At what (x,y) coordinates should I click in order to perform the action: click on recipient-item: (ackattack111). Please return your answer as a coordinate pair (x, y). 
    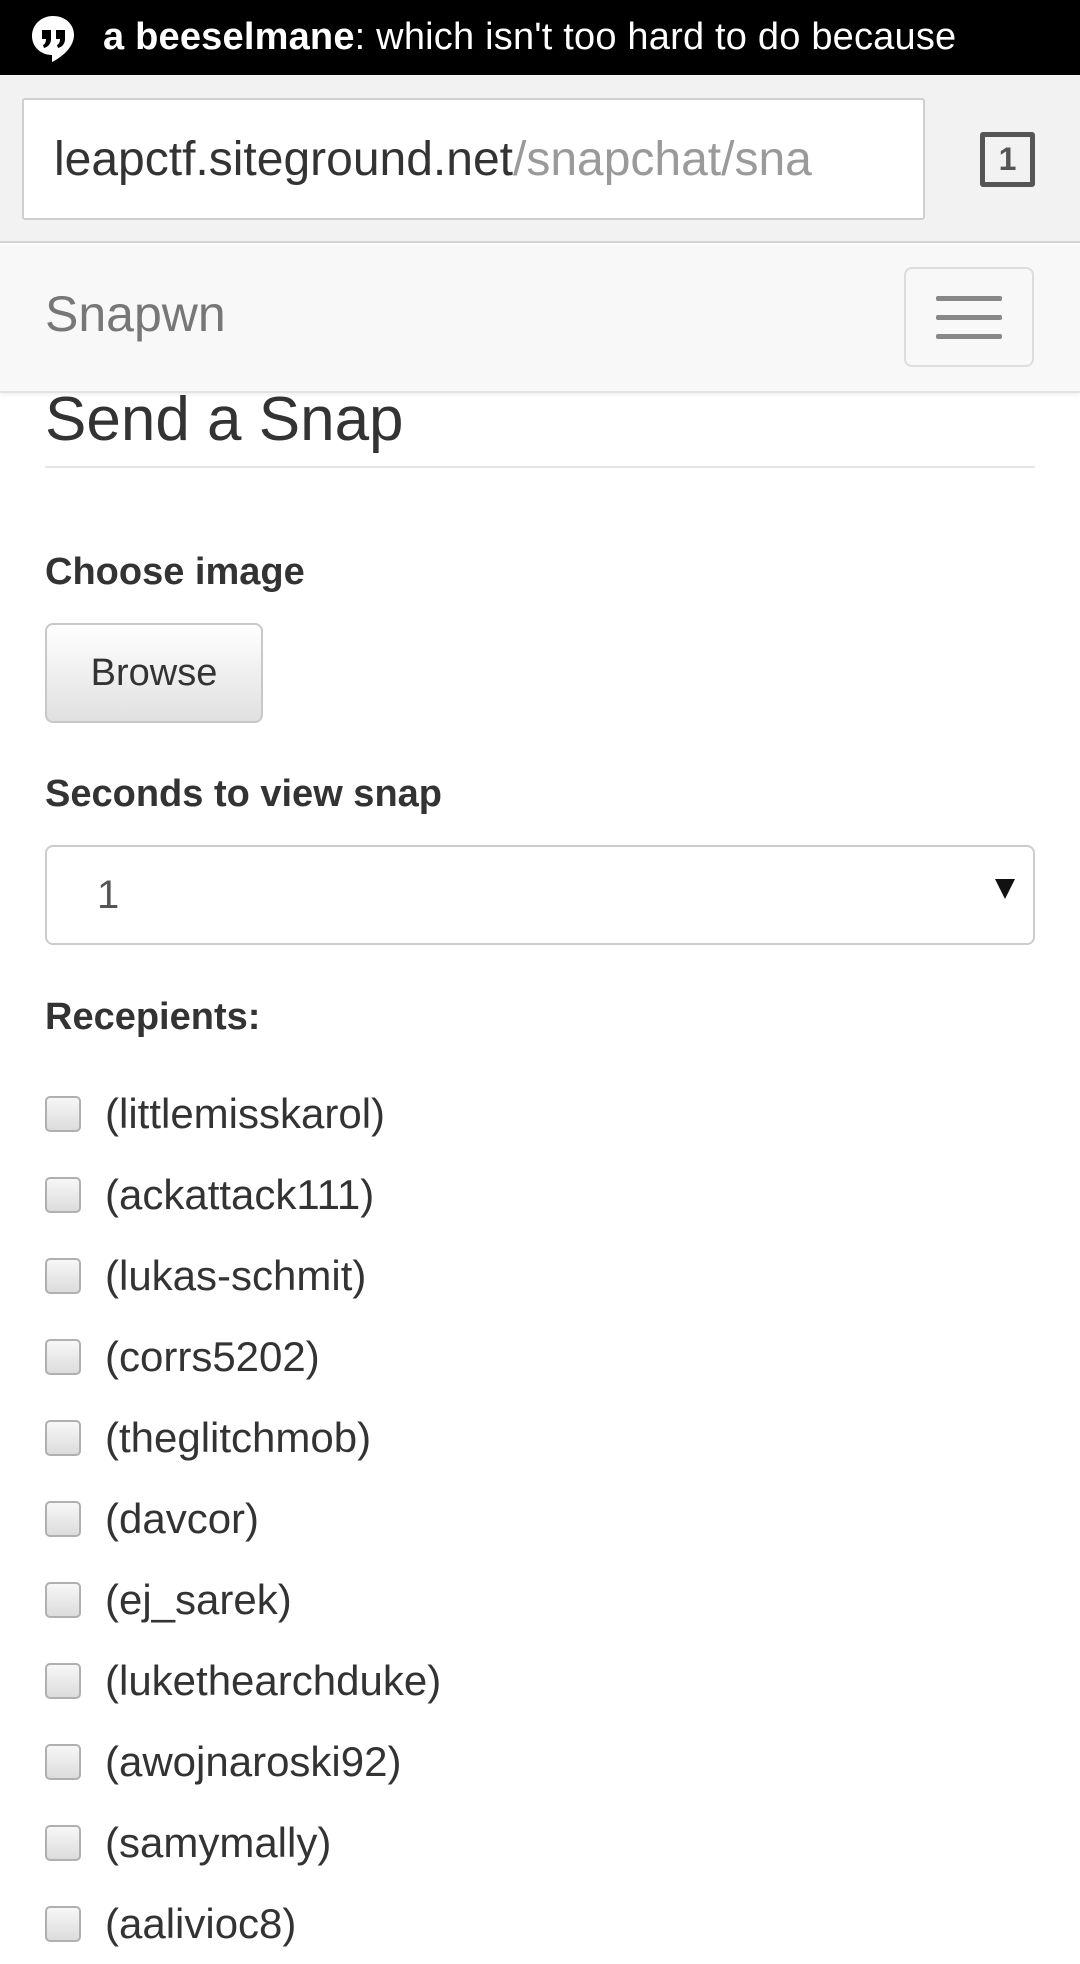
    Looking at the image, I should click on (540, 1194).